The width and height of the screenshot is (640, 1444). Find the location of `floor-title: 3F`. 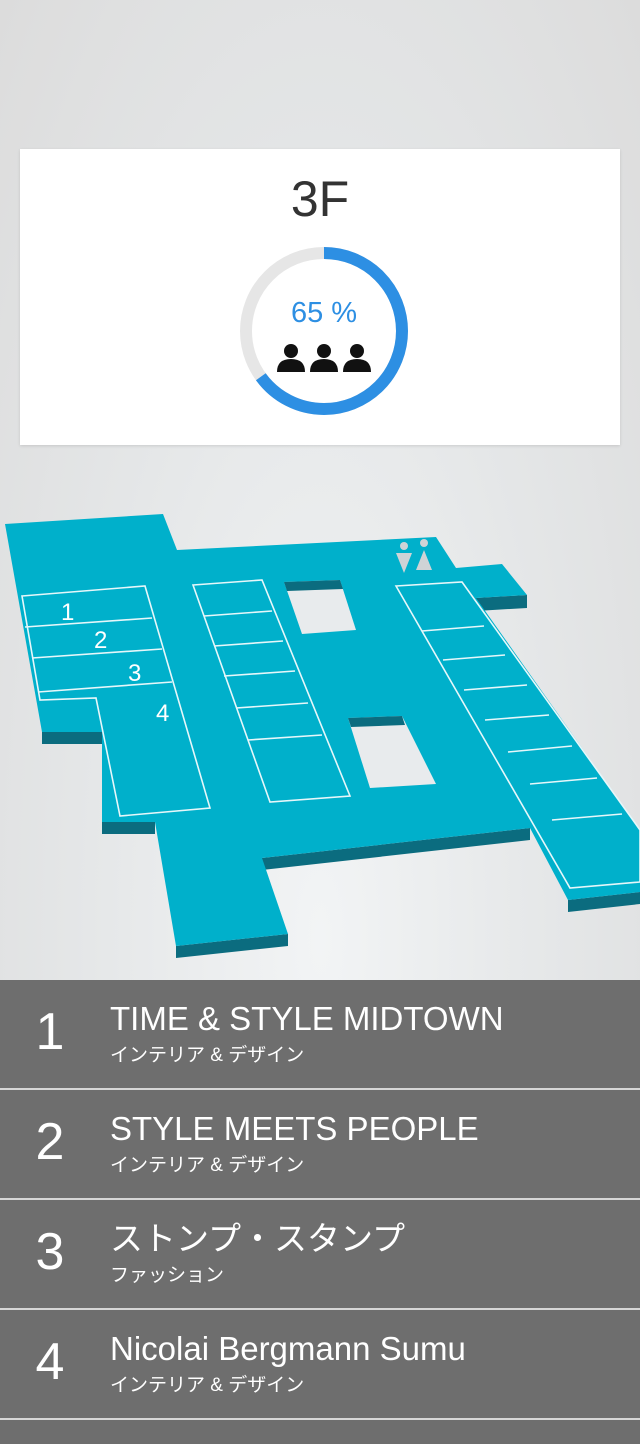

floor-title: 3F is located at coordinates (320, 199).